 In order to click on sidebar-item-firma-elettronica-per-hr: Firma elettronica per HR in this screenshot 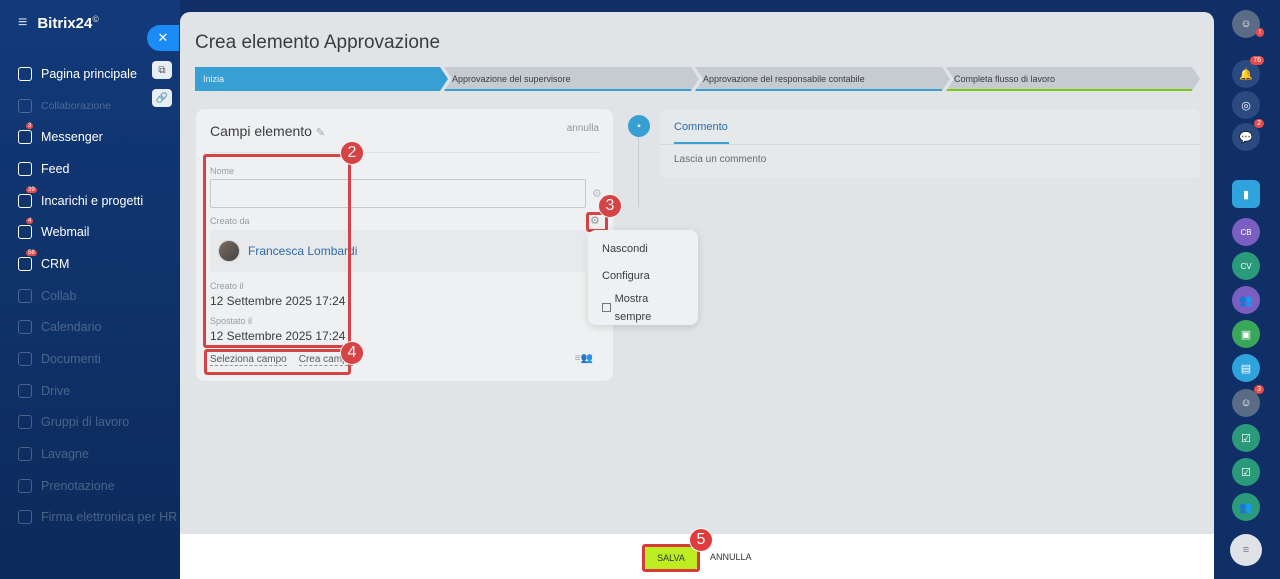, I will do `click(90, 518)`.